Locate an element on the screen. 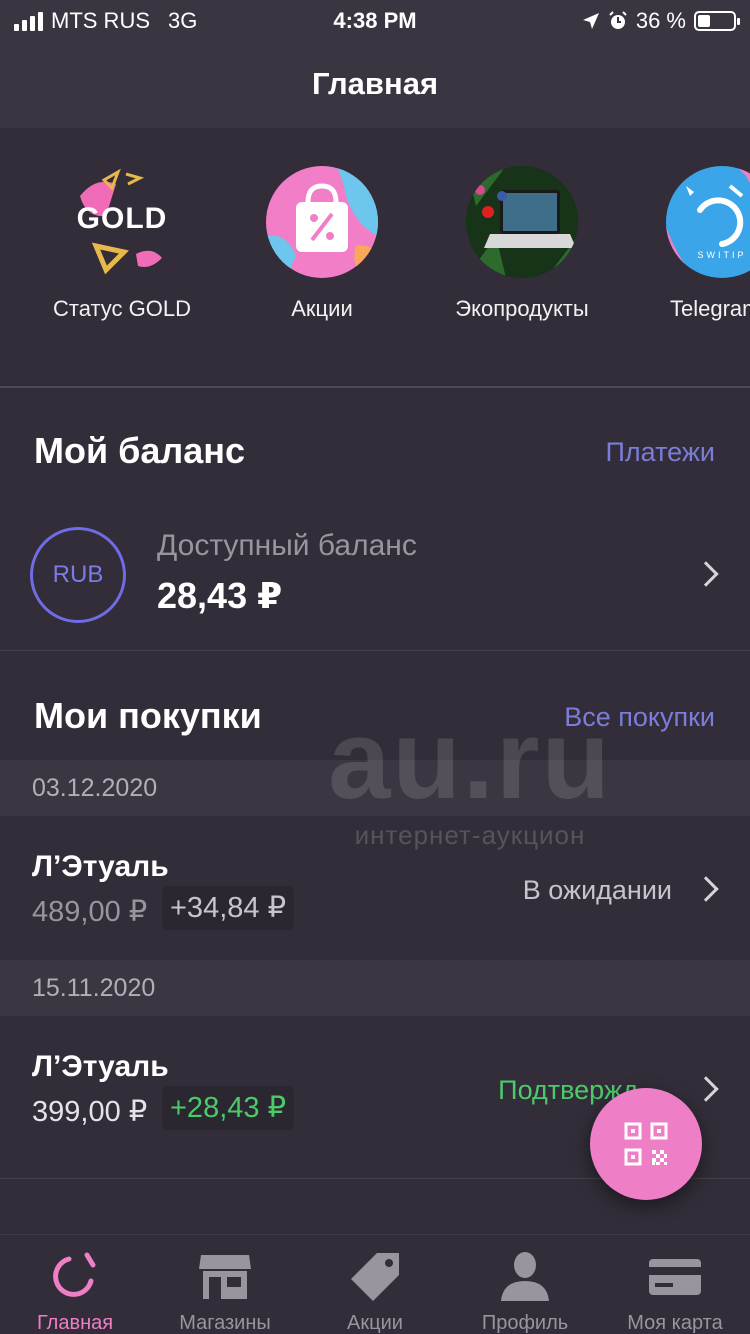 This screenshot has width=750, height=1334. story-label: Telegram is located at coordinates (710, 308).